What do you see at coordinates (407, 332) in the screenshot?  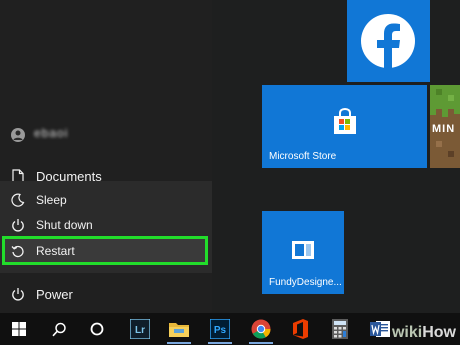 I see `watermark-part1: wiki` at bounding box center [407, 332].